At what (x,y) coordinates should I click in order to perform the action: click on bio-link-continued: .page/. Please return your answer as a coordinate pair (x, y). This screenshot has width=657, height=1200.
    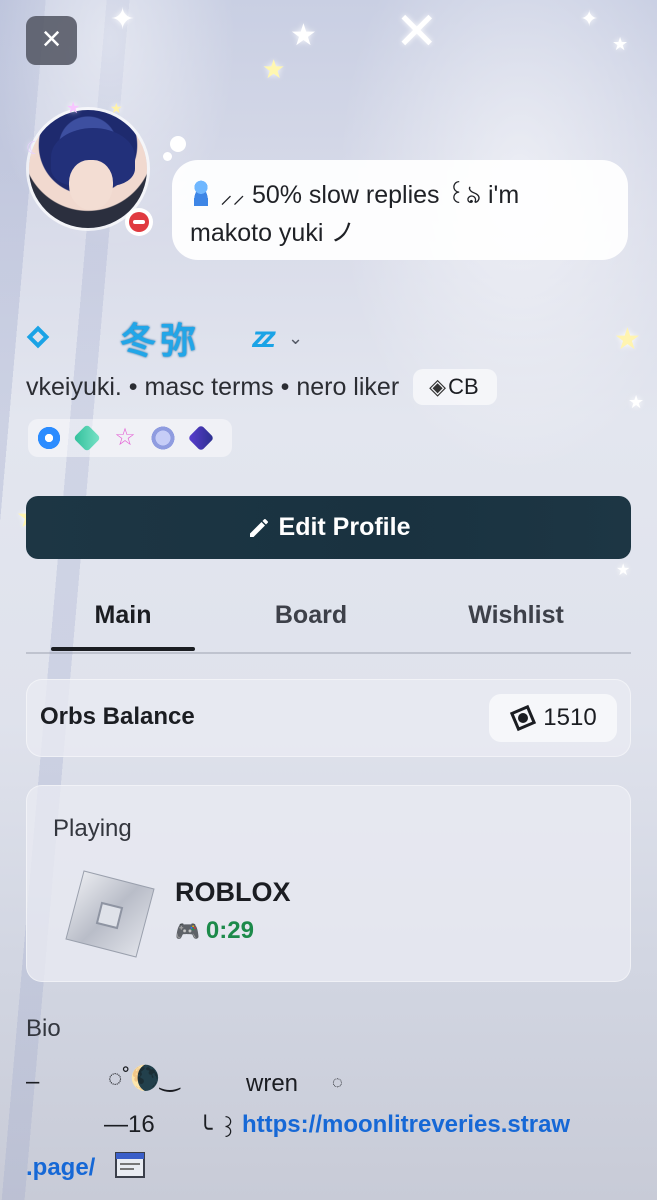
    Looking at the image, I should click on (60, 1168).